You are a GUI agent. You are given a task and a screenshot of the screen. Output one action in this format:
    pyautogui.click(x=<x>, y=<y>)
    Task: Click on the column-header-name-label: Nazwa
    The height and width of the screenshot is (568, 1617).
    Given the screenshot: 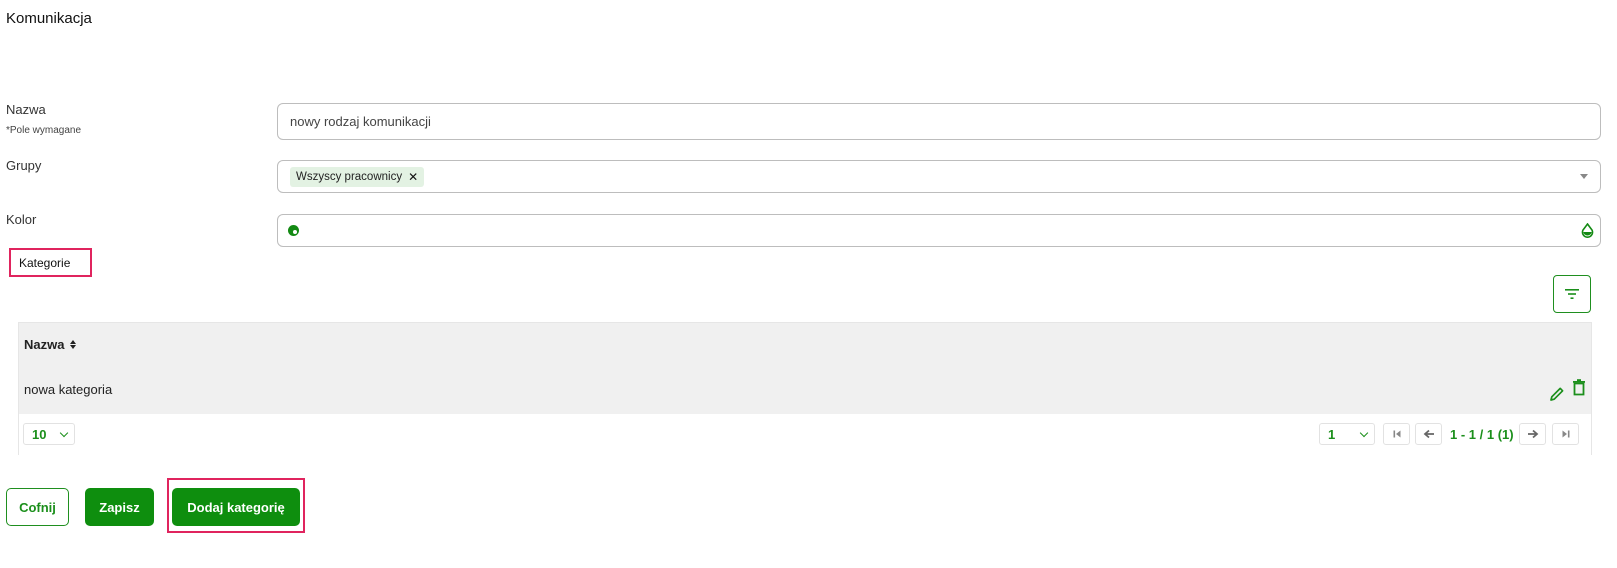 What is the action you would take?
    pyautogui.click(x=44, y=344)
    